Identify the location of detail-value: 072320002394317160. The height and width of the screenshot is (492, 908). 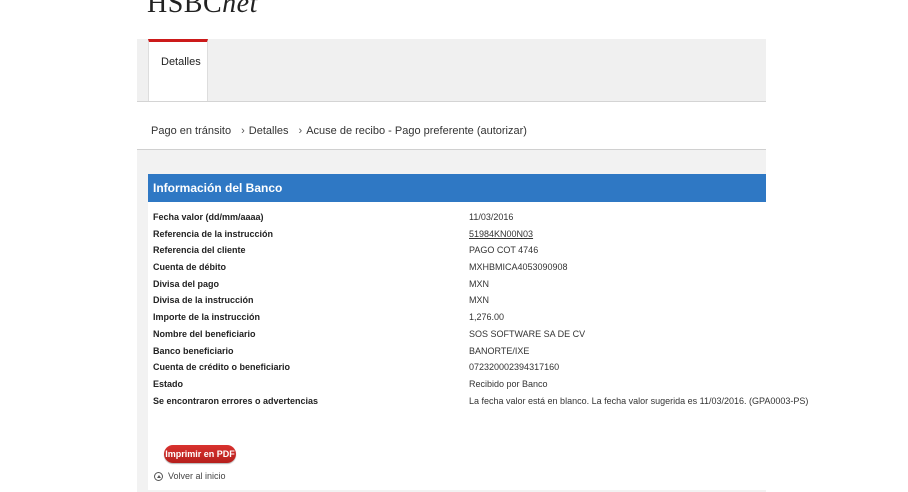
(514, 367).